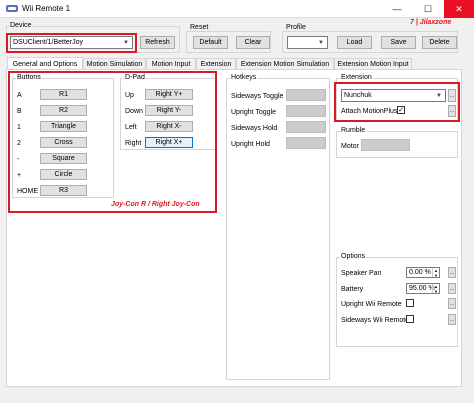 The width and height of the screenshot is (474, 403). Describe the element at coordinates (254, 128) in the screenshot. I see `hotkey-sideways-hold-label: Sideways Hold` at that location.